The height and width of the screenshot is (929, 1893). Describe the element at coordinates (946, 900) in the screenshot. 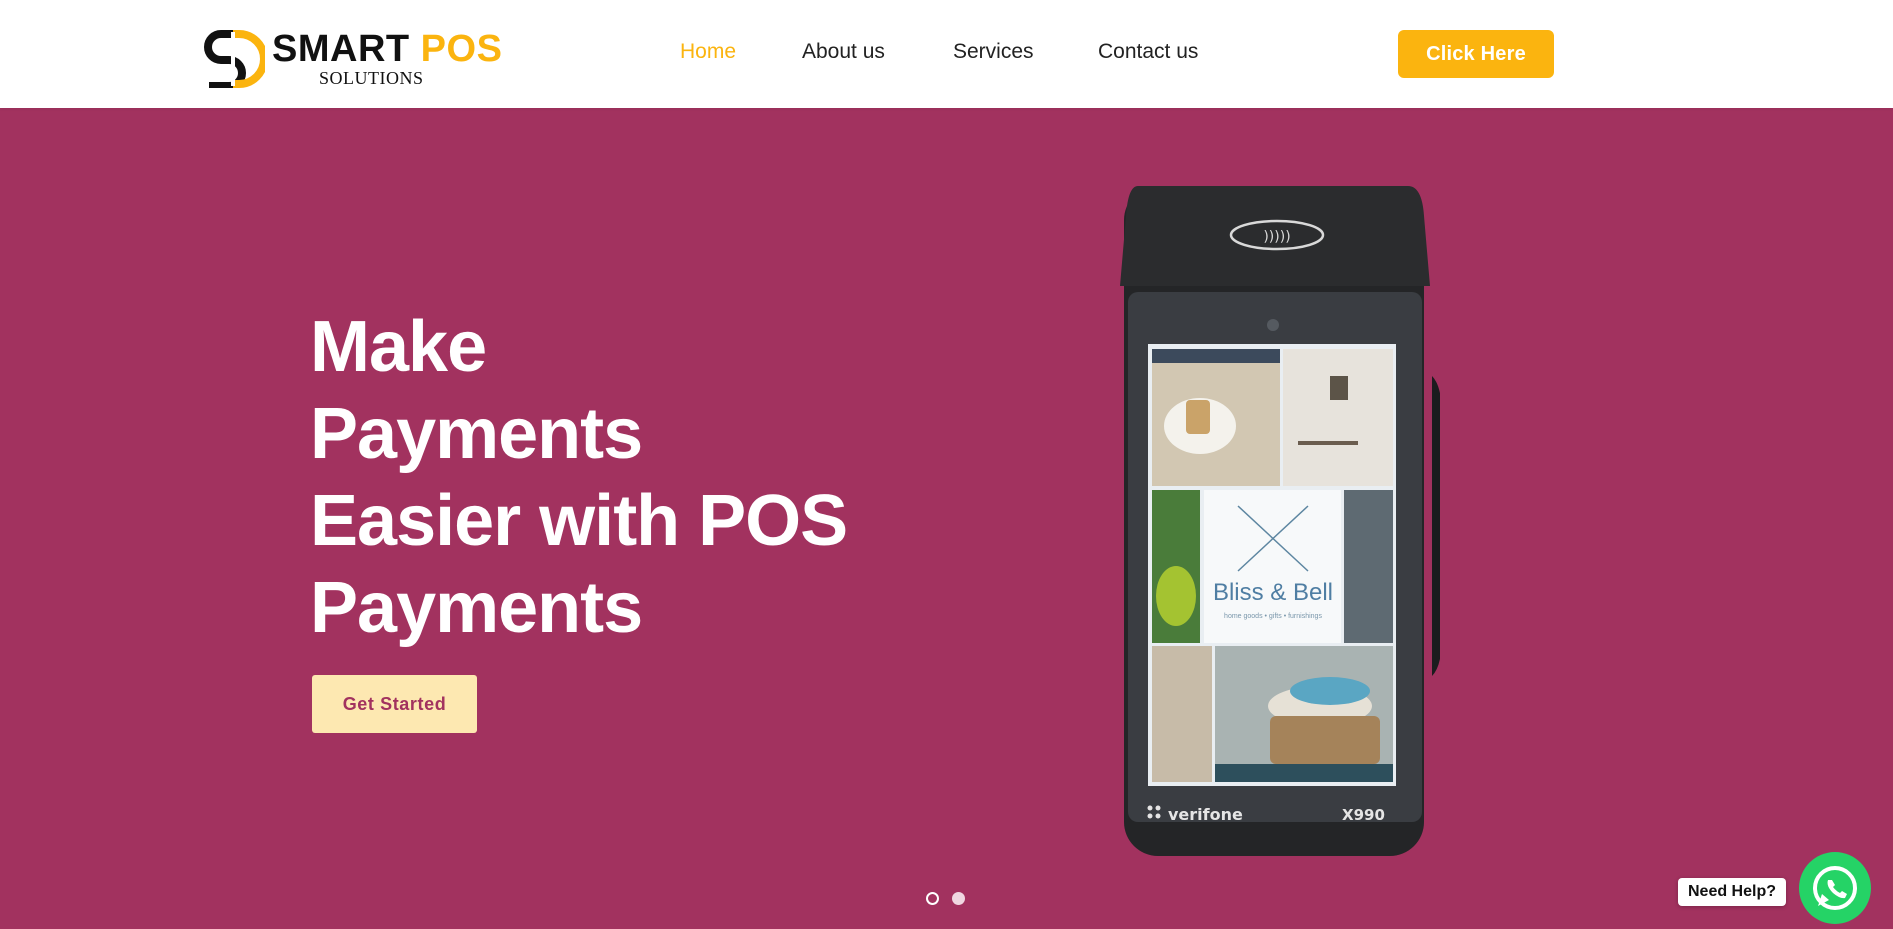

I see `carousel-dots` at that location.